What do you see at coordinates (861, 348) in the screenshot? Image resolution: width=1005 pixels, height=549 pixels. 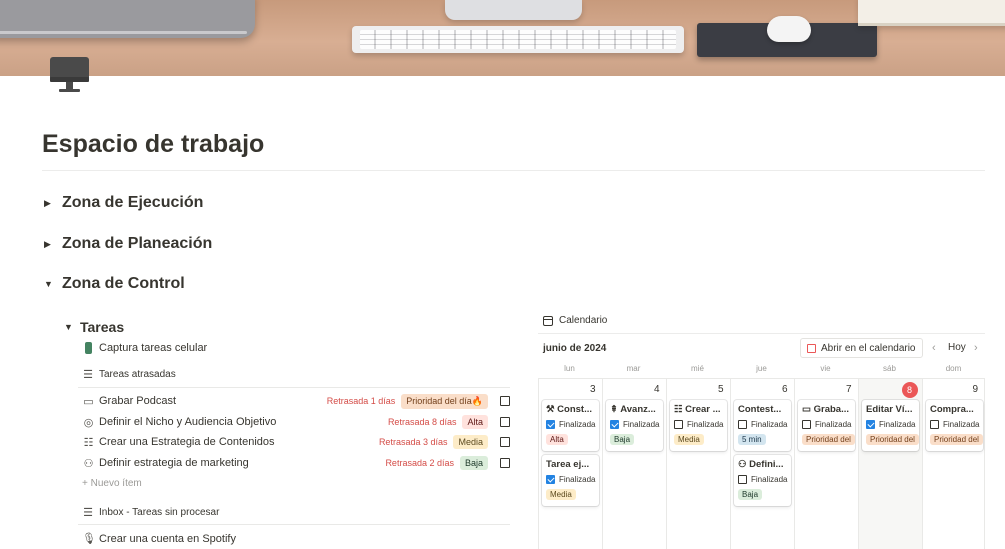 I see `open-in-calendar-button: Abrir en el calendario` at bounding box center [861, 348].